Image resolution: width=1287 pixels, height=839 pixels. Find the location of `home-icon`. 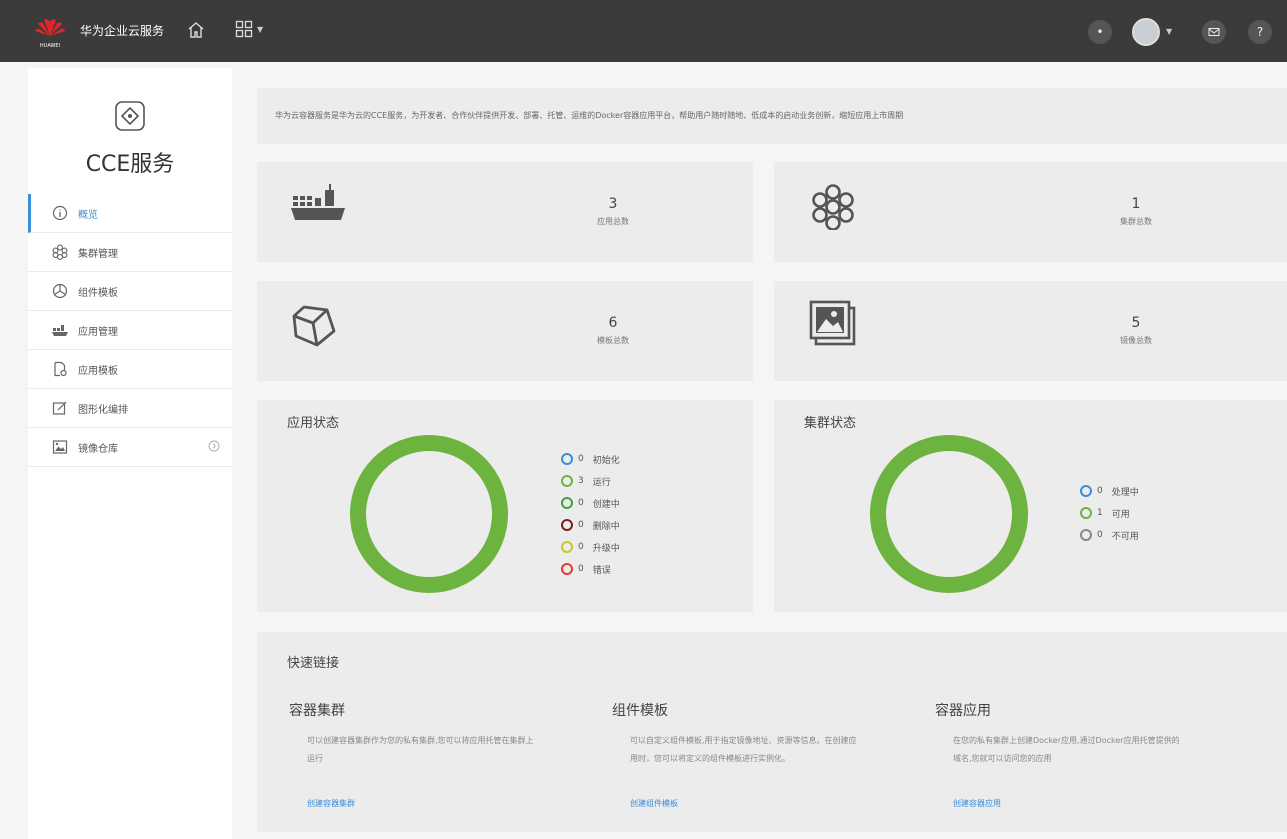

home-icon is located at coordinates (196, 30).